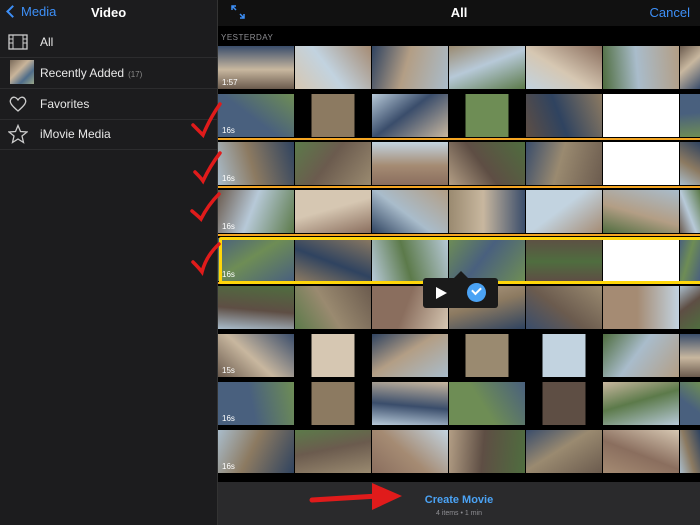 This screenshot has height=525, width=700. Describe the element at coordinates (135, 74) in the screenshot. I see `count-badge: (17)` at that location.